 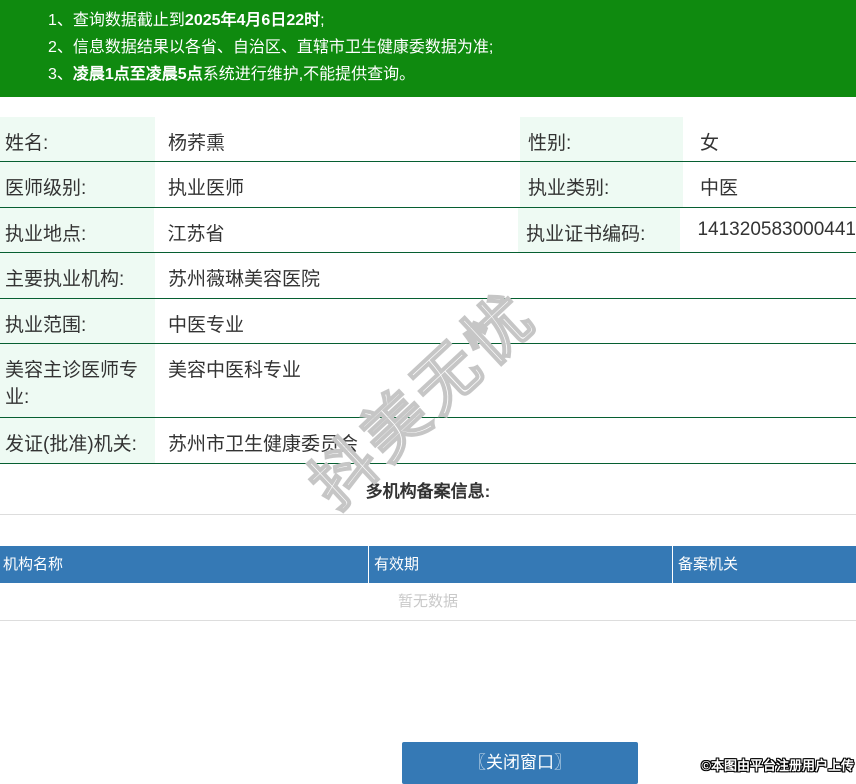 What do you see at coordinates (428, 381) in the screenshot?
I see `table-row: 美容主诊医师专业: 美容中医科专业` at bounding box center [428, 381].